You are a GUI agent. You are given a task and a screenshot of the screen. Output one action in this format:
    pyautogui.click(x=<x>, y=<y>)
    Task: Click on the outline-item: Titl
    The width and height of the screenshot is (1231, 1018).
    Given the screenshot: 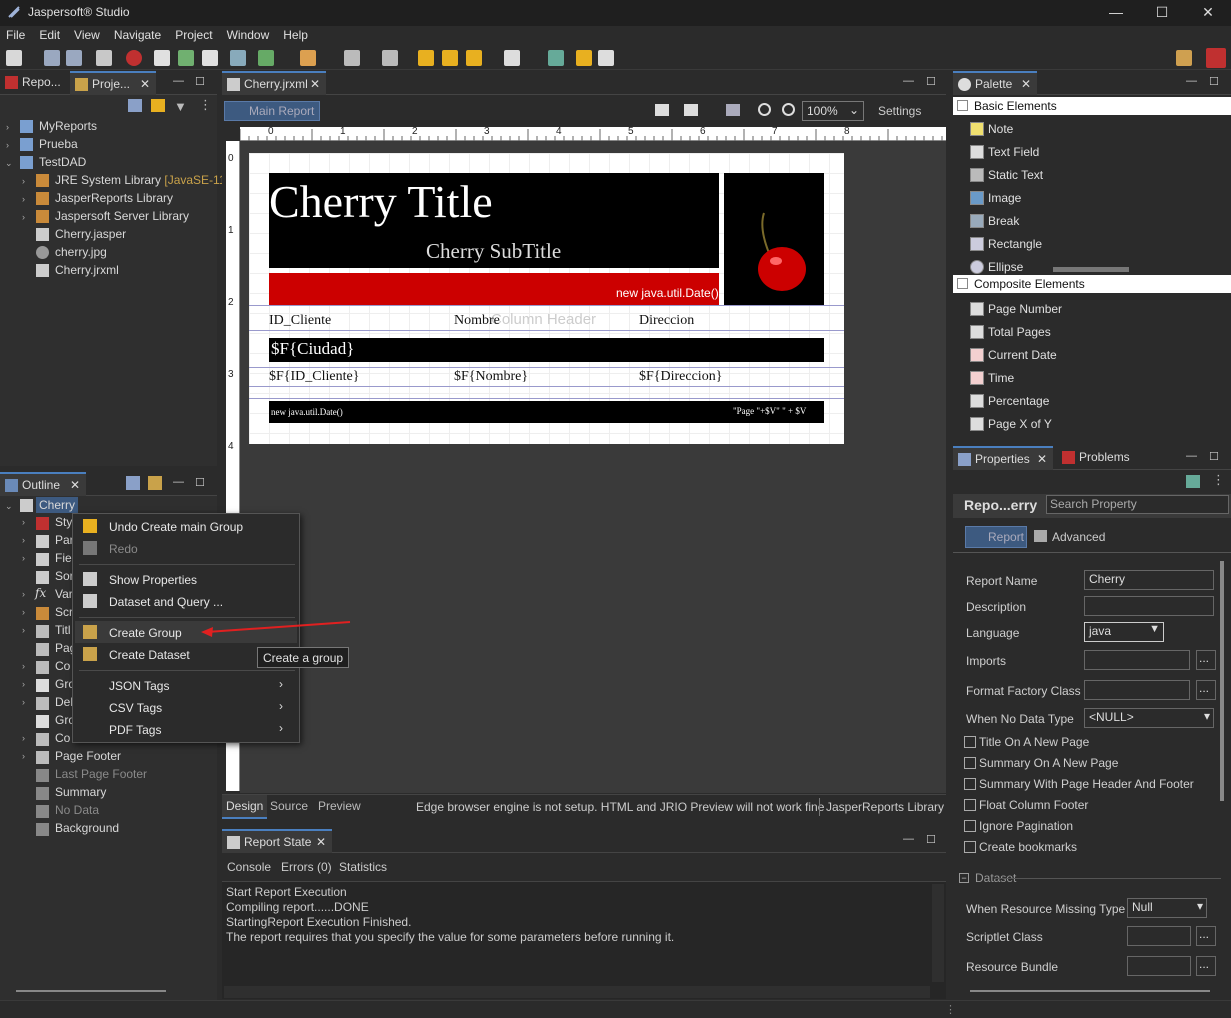 What is the action you would take?
    pyautogui.click(x=63, y=630)
    